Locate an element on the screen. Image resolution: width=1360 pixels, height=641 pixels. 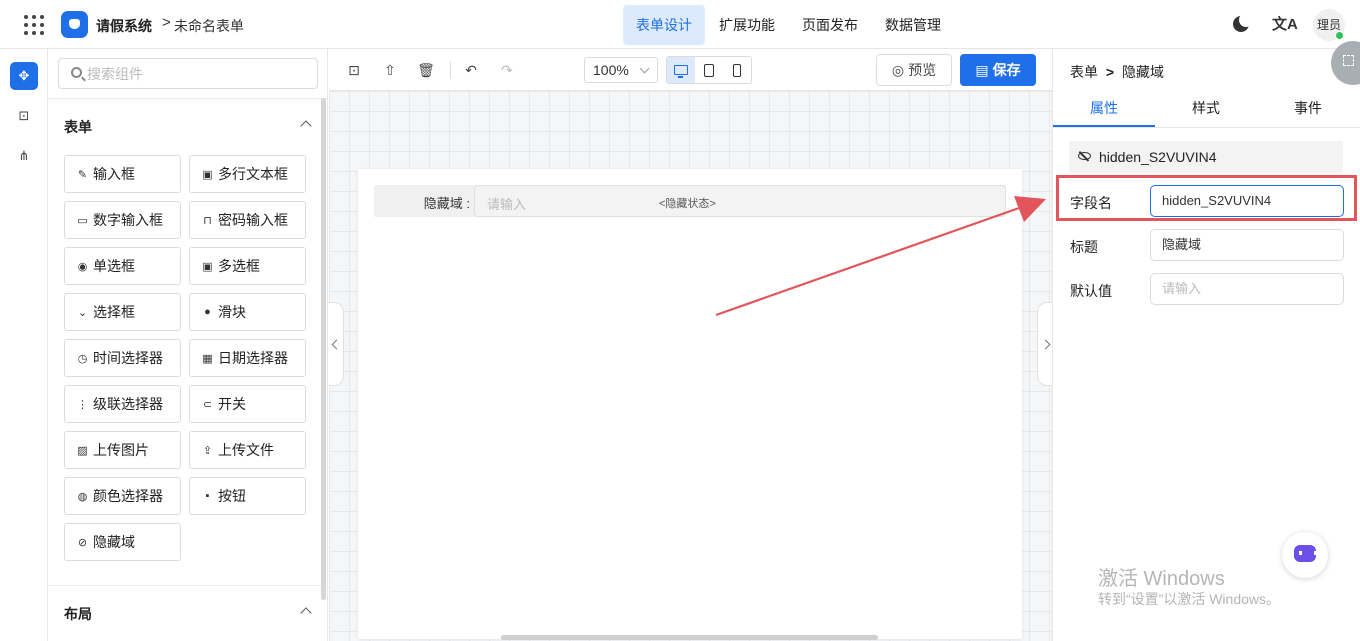
breadcrumb-parent: 表单 is located at coordinates (1084, 72).